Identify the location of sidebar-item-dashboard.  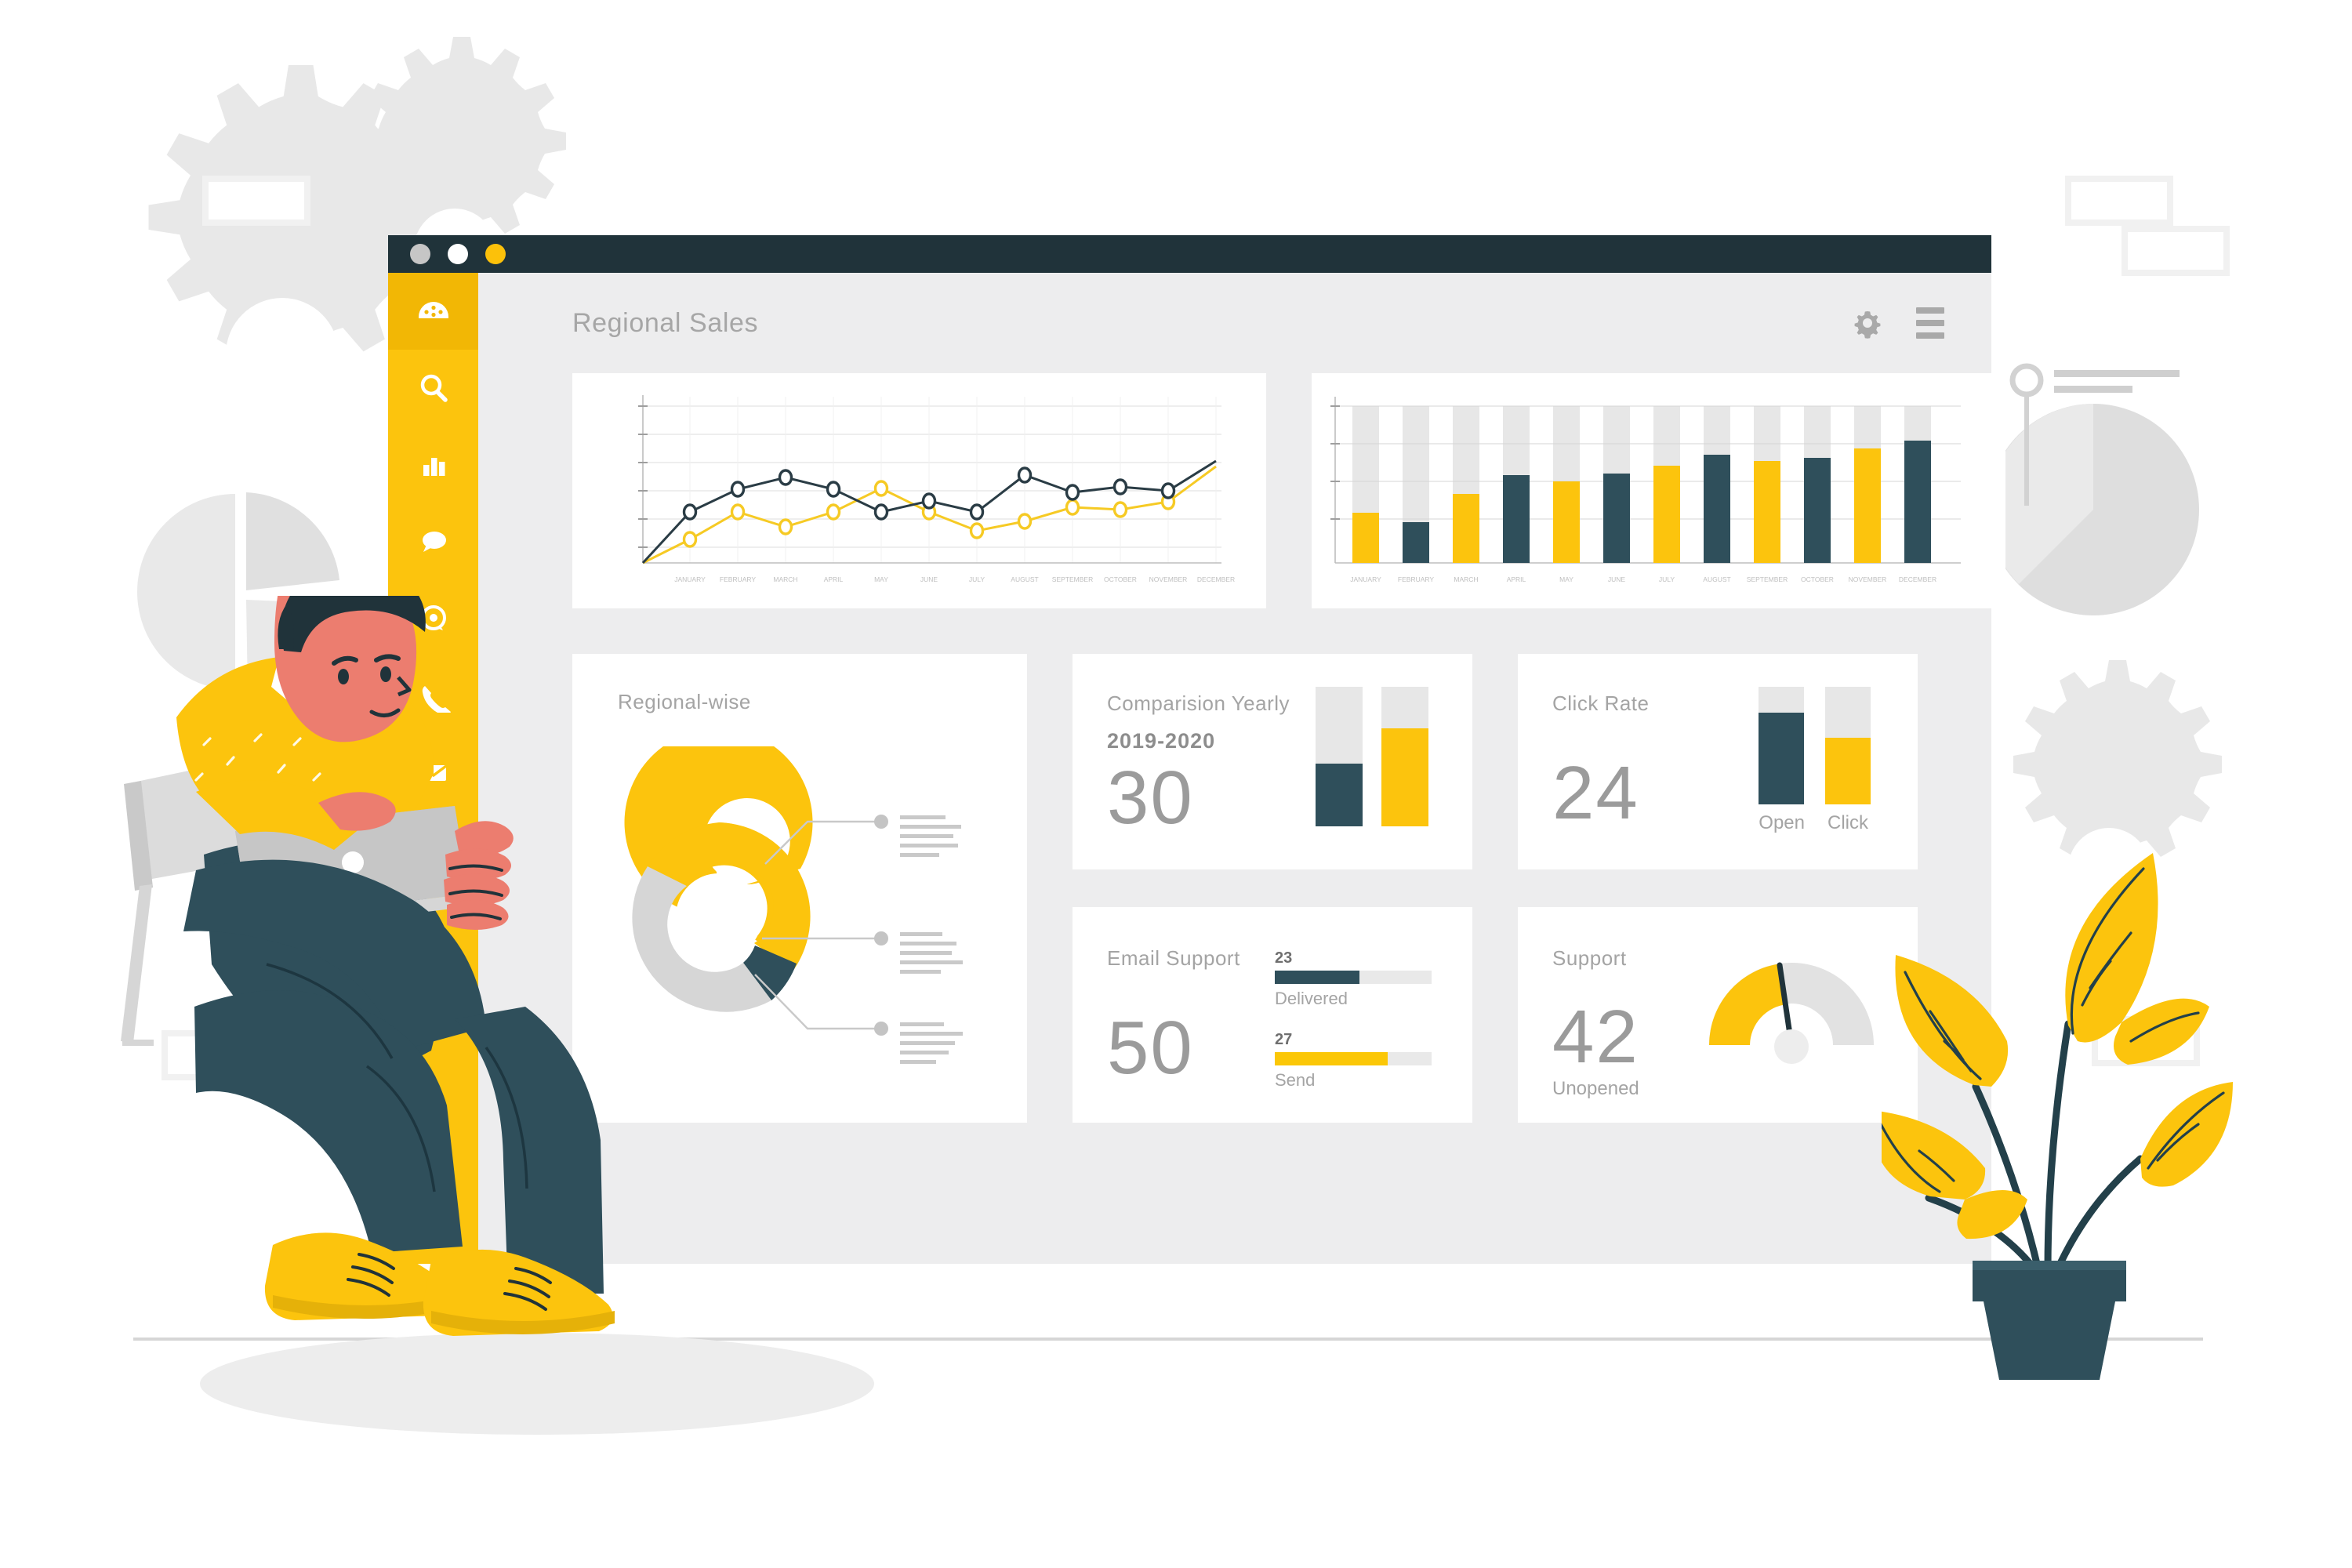
(433, 311).